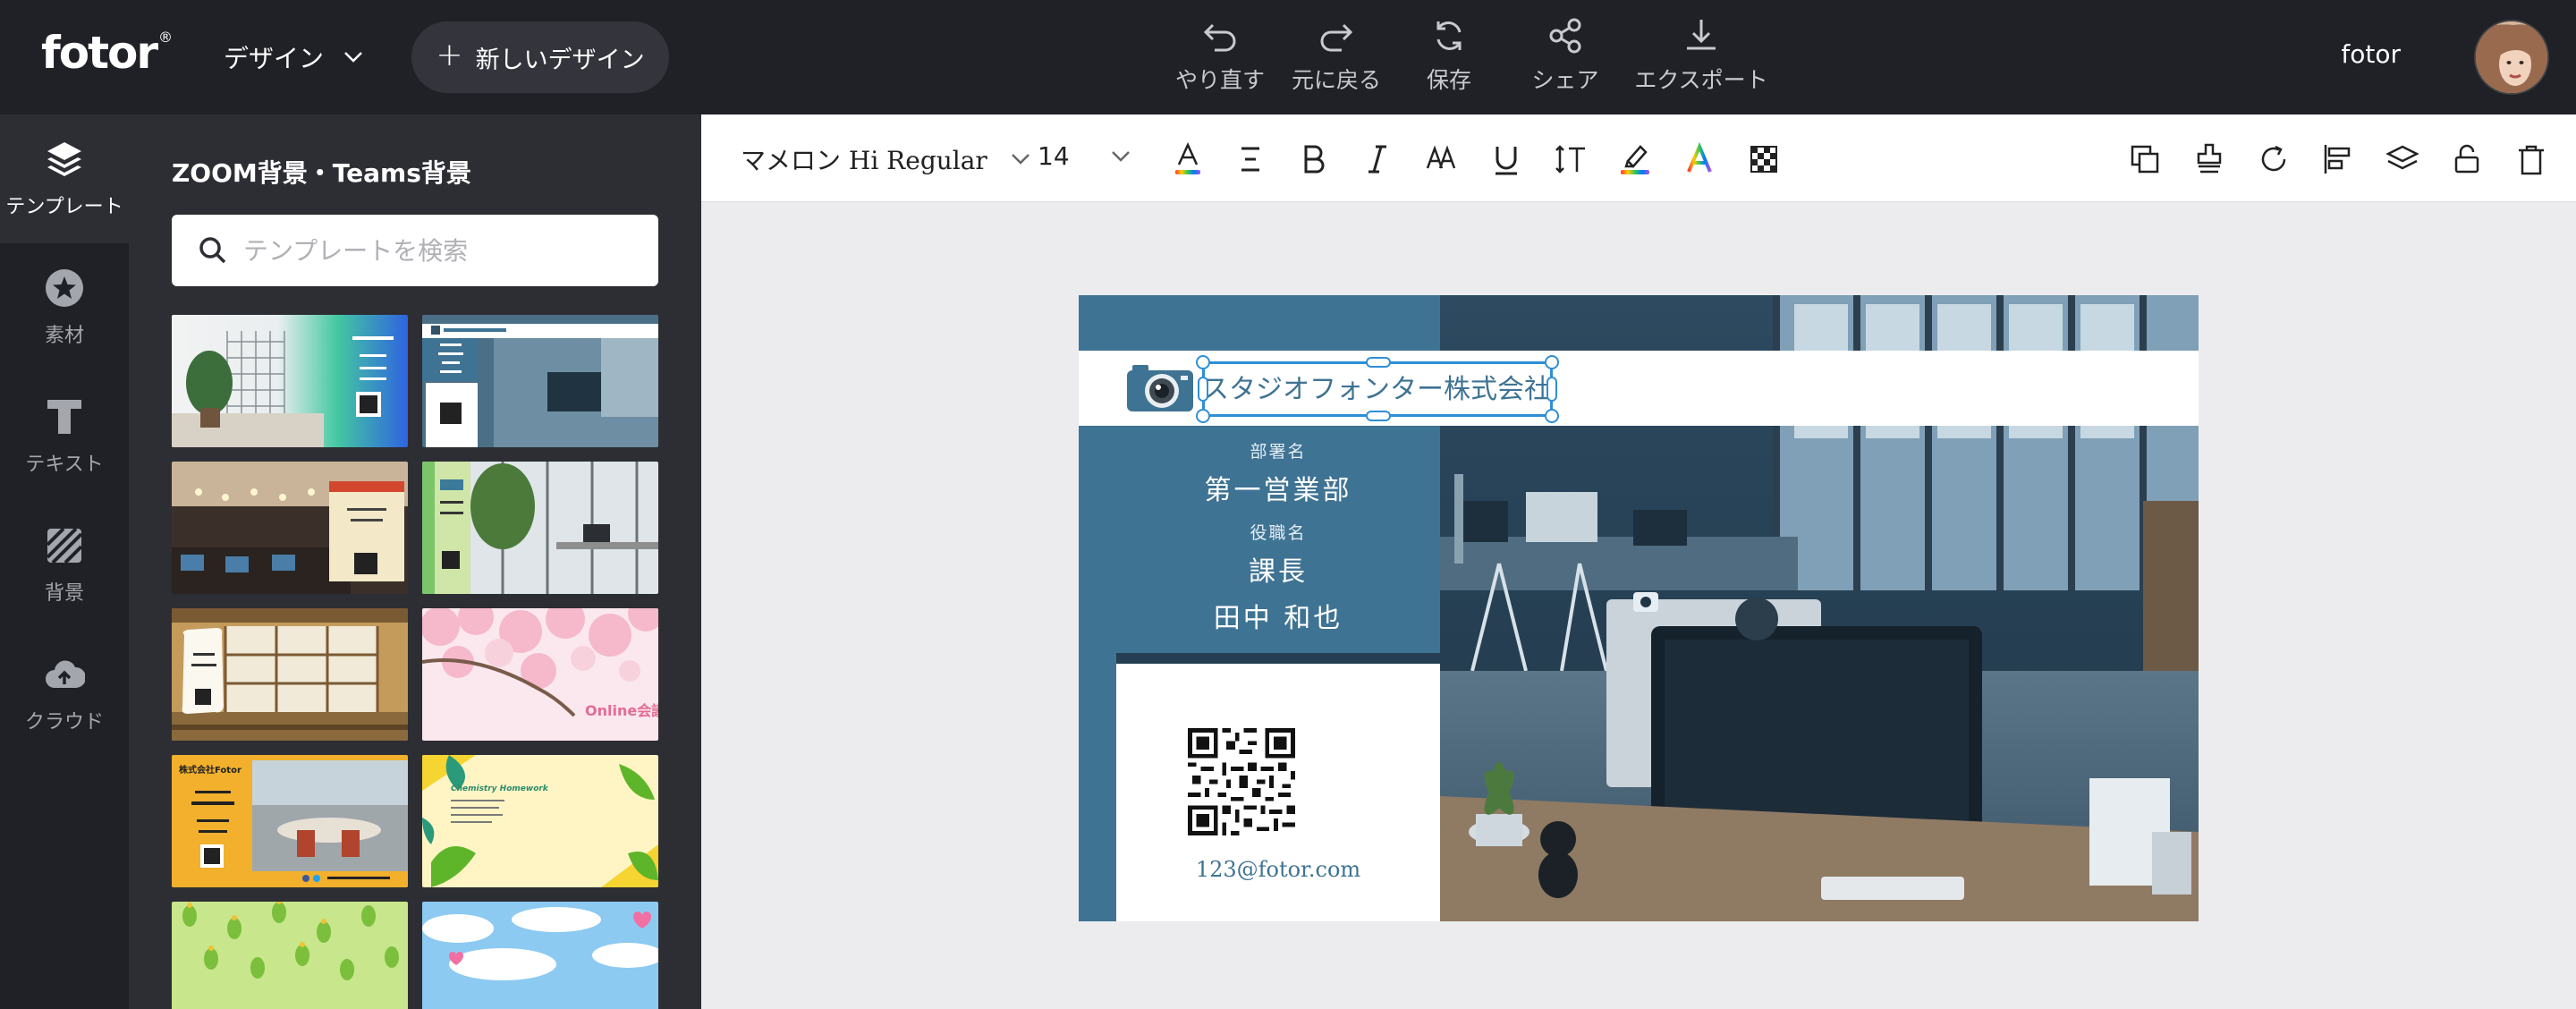  What do you see at coordinates (2371, 54) in the screenshot?
I see `user-name: fotor` at bounding box center [2371, 54].